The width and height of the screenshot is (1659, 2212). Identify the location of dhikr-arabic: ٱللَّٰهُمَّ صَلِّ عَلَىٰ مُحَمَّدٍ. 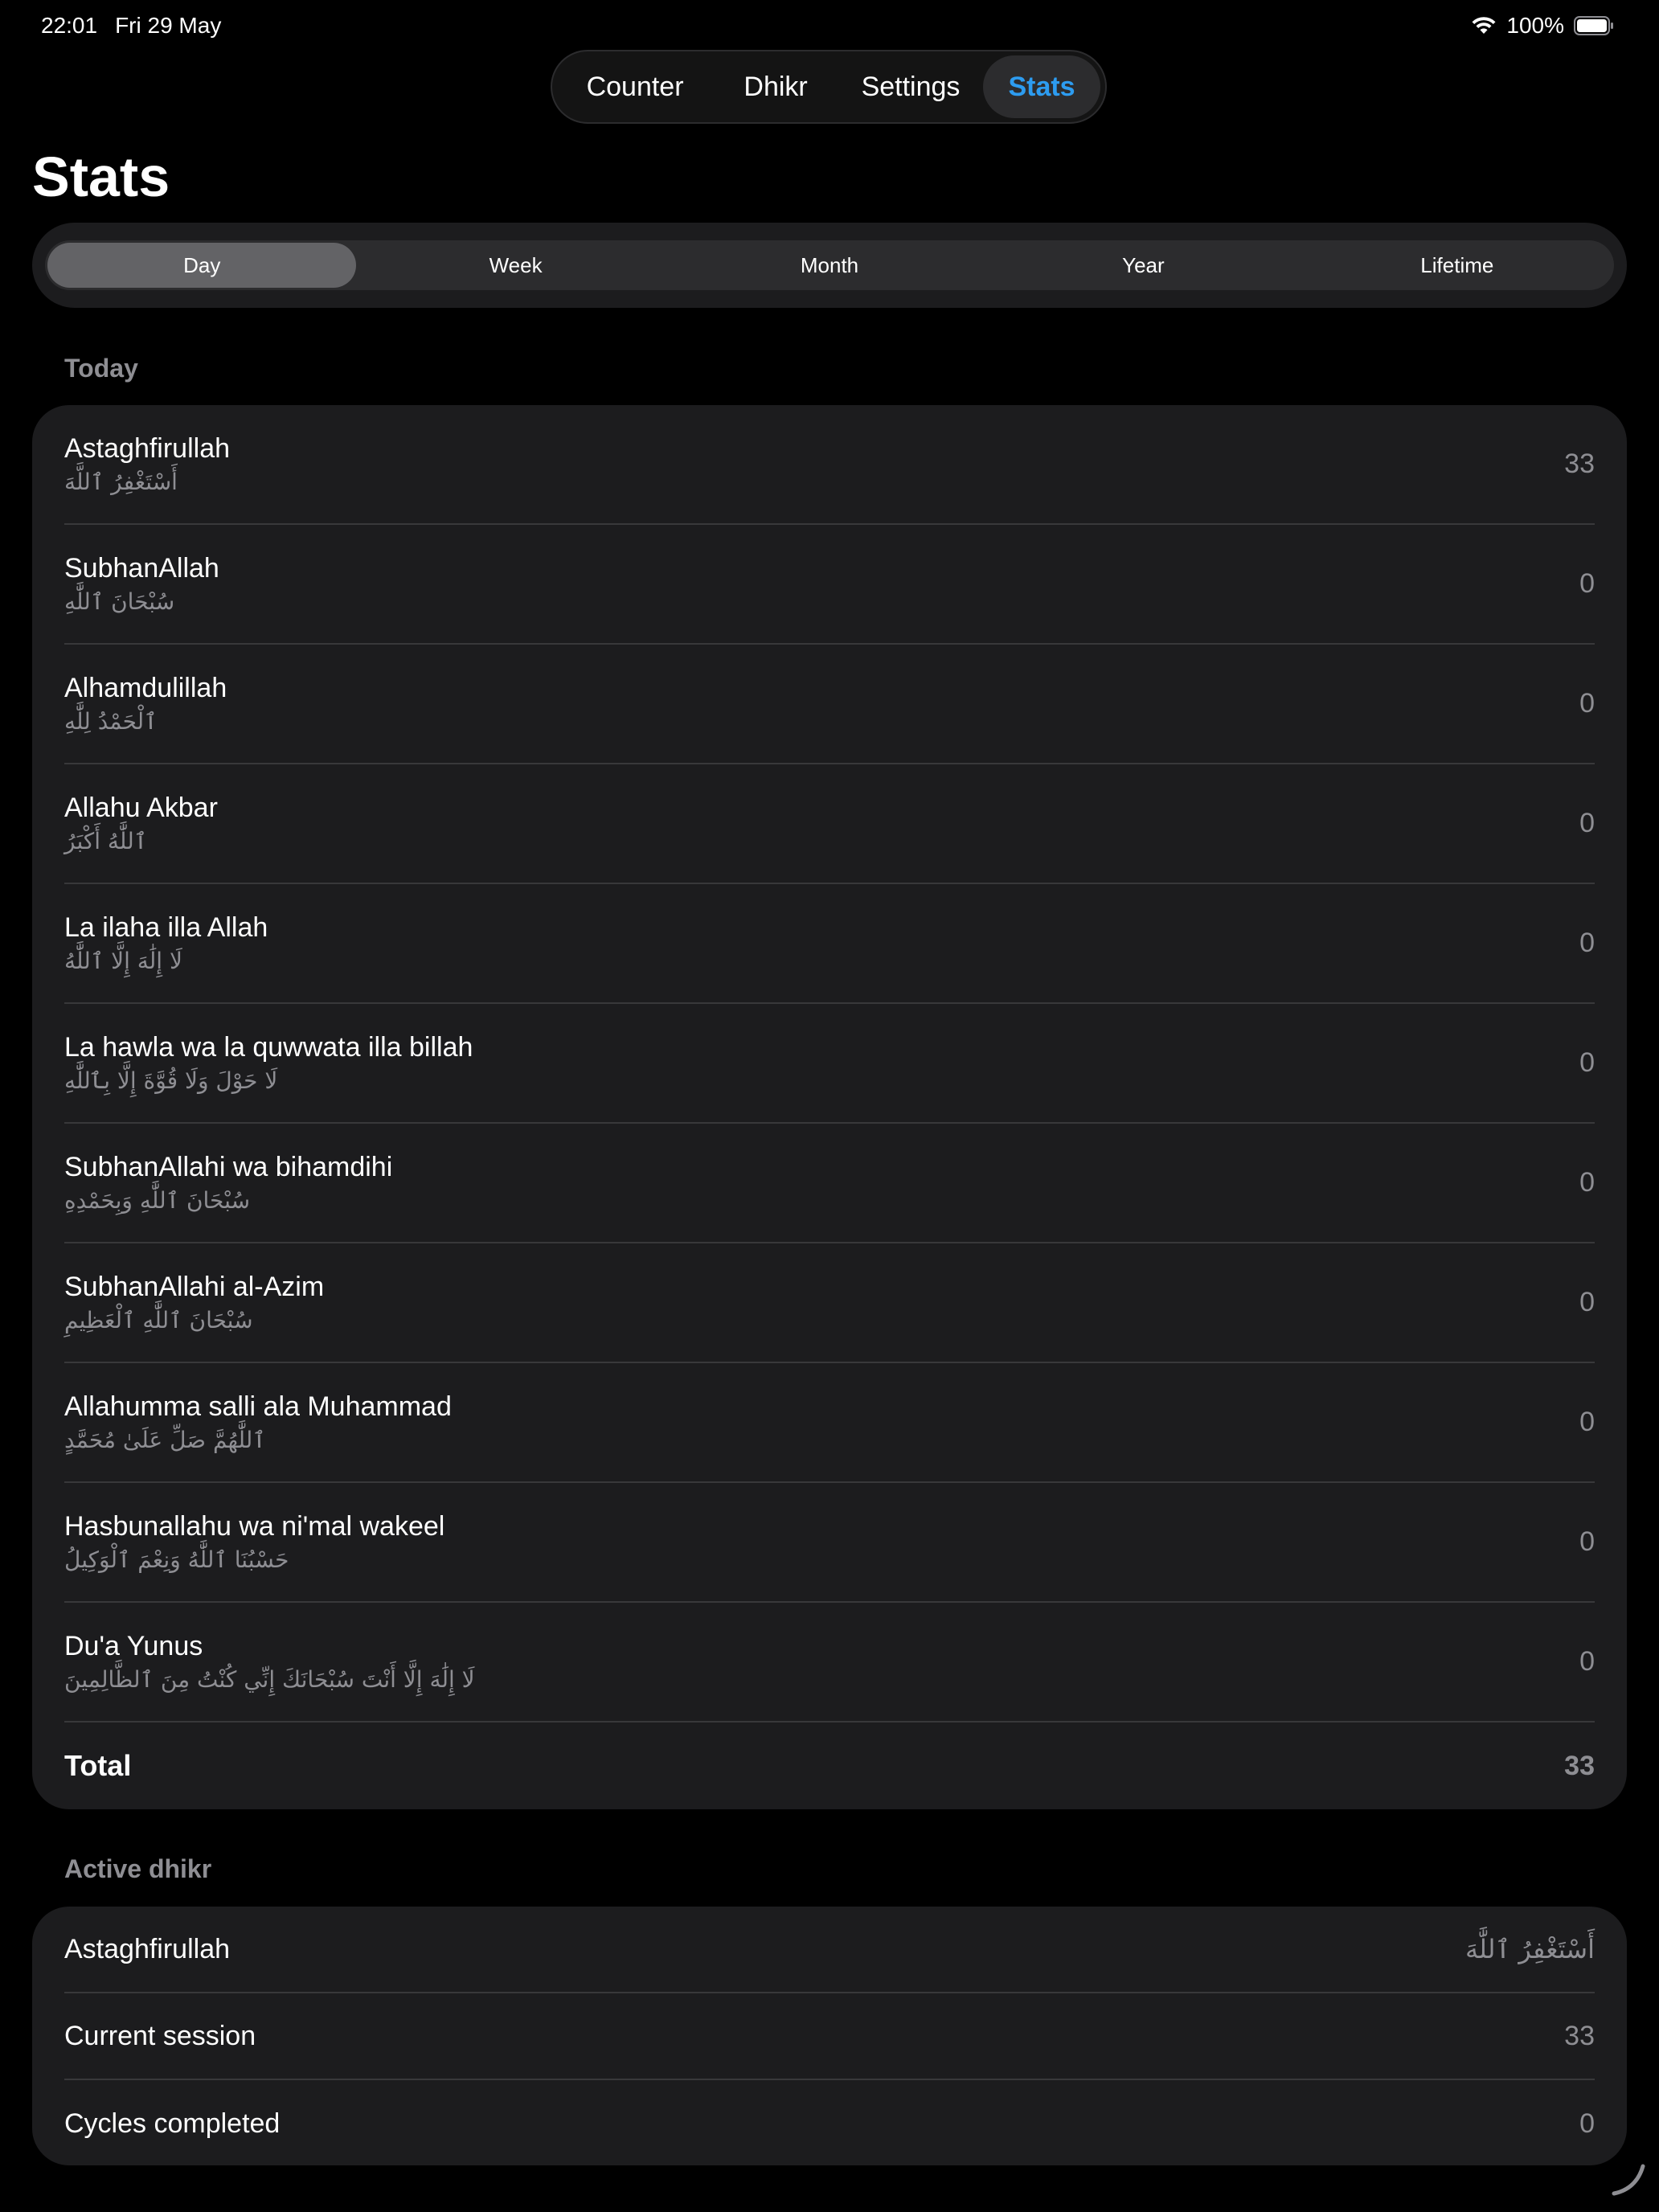
(165, 1439).